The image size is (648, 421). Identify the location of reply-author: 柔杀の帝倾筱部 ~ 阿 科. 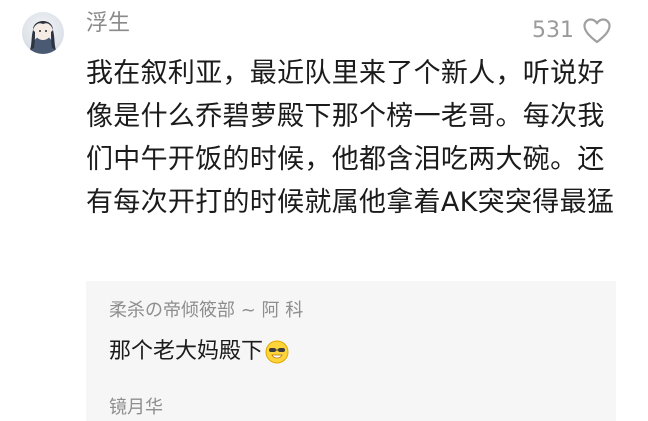
(206, 311).